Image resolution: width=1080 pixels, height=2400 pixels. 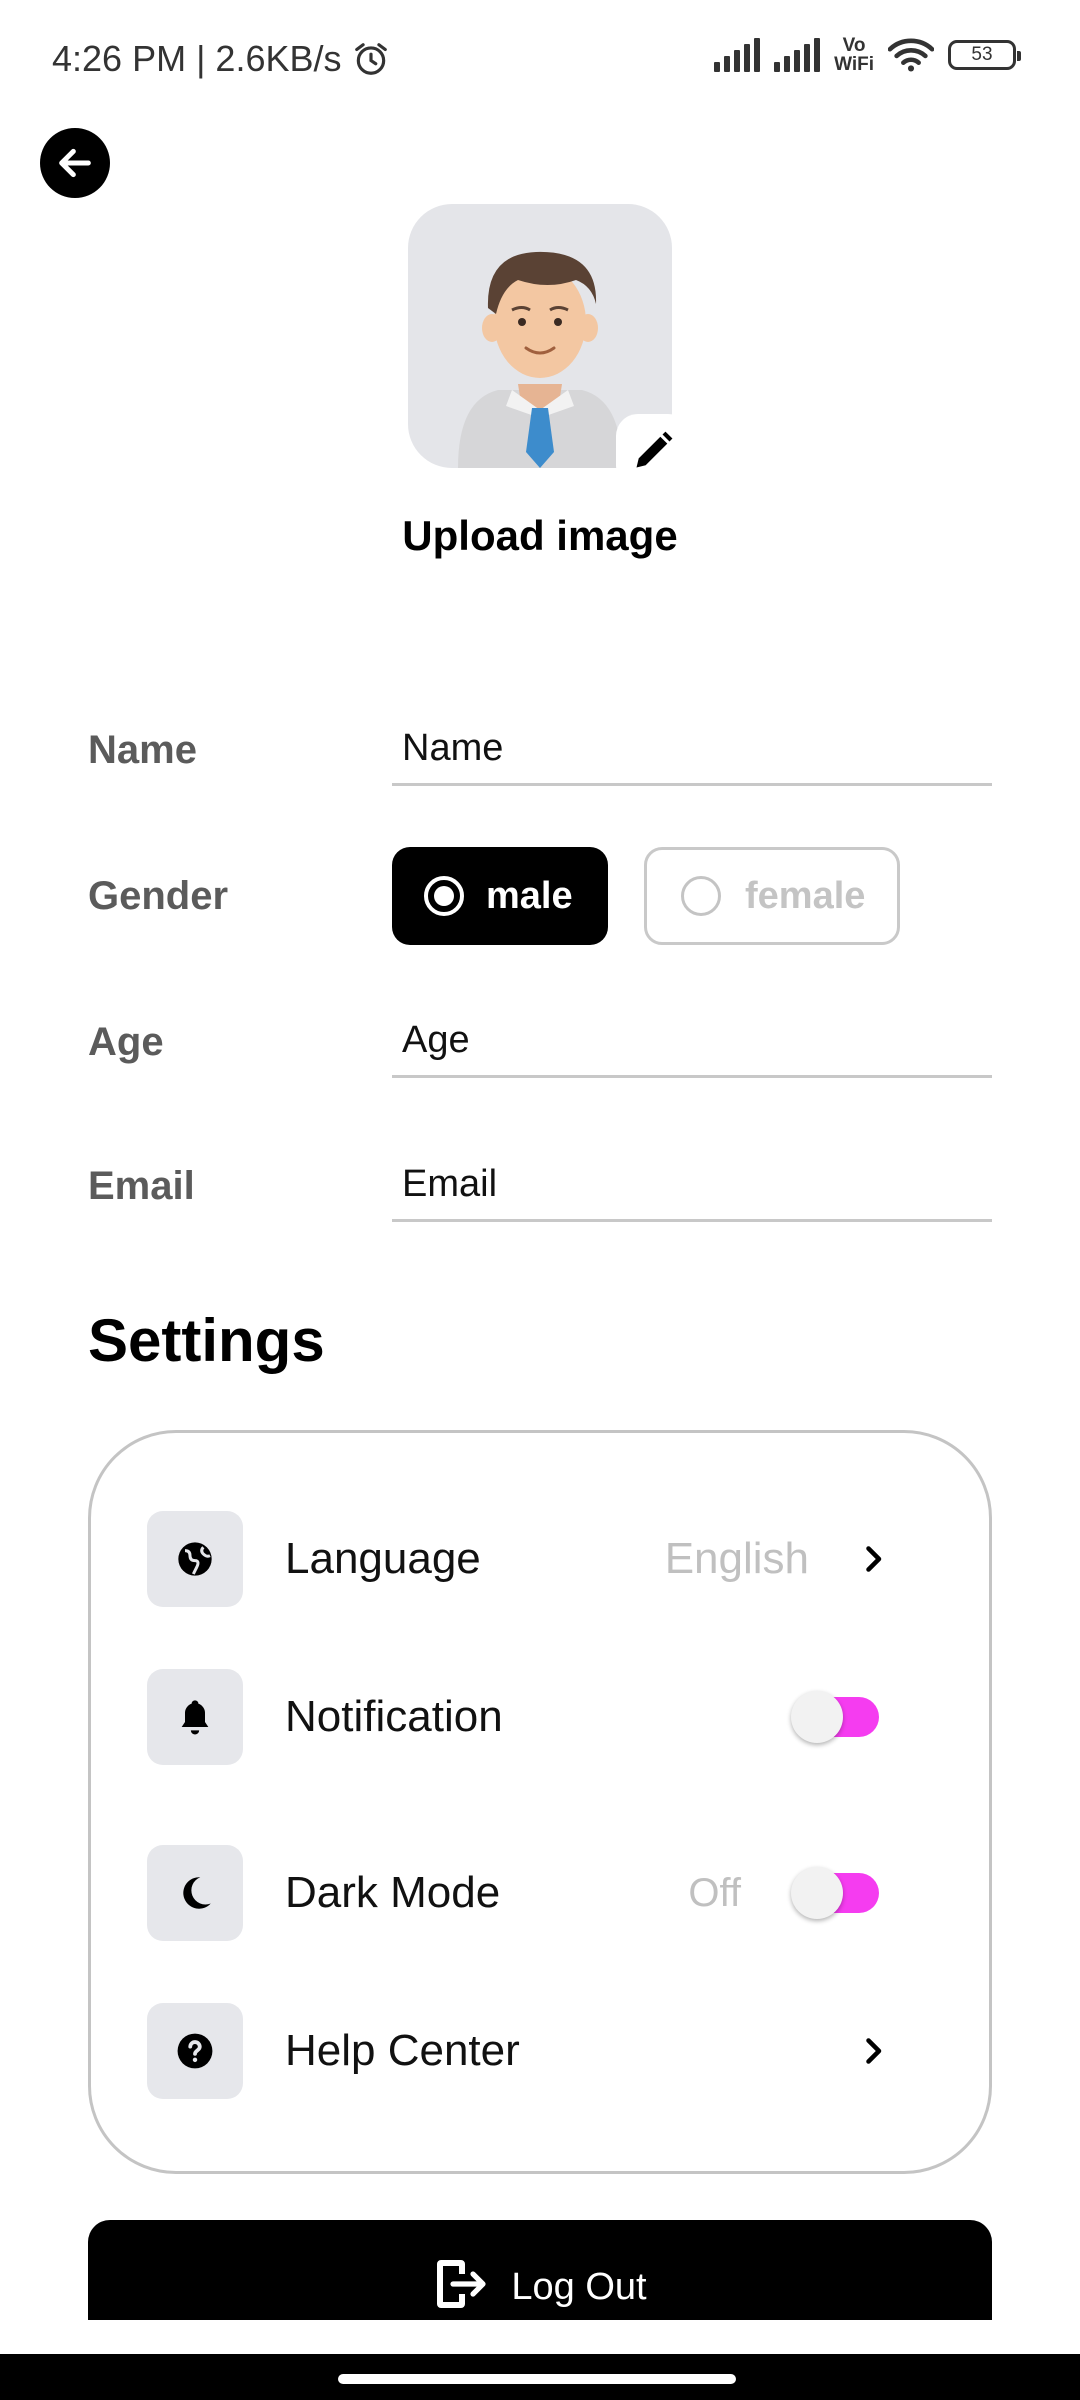 I want to click on age-input, so click(x=692, y=1042).